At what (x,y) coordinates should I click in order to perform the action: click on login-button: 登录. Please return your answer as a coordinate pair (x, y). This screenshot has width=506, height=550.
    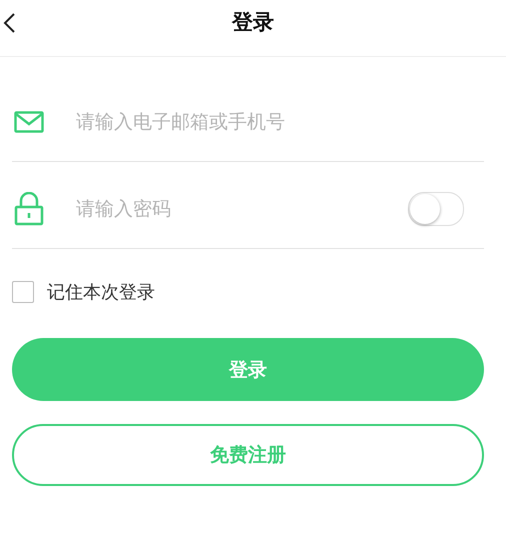
    Looking at the image, I should click on (248, 369).